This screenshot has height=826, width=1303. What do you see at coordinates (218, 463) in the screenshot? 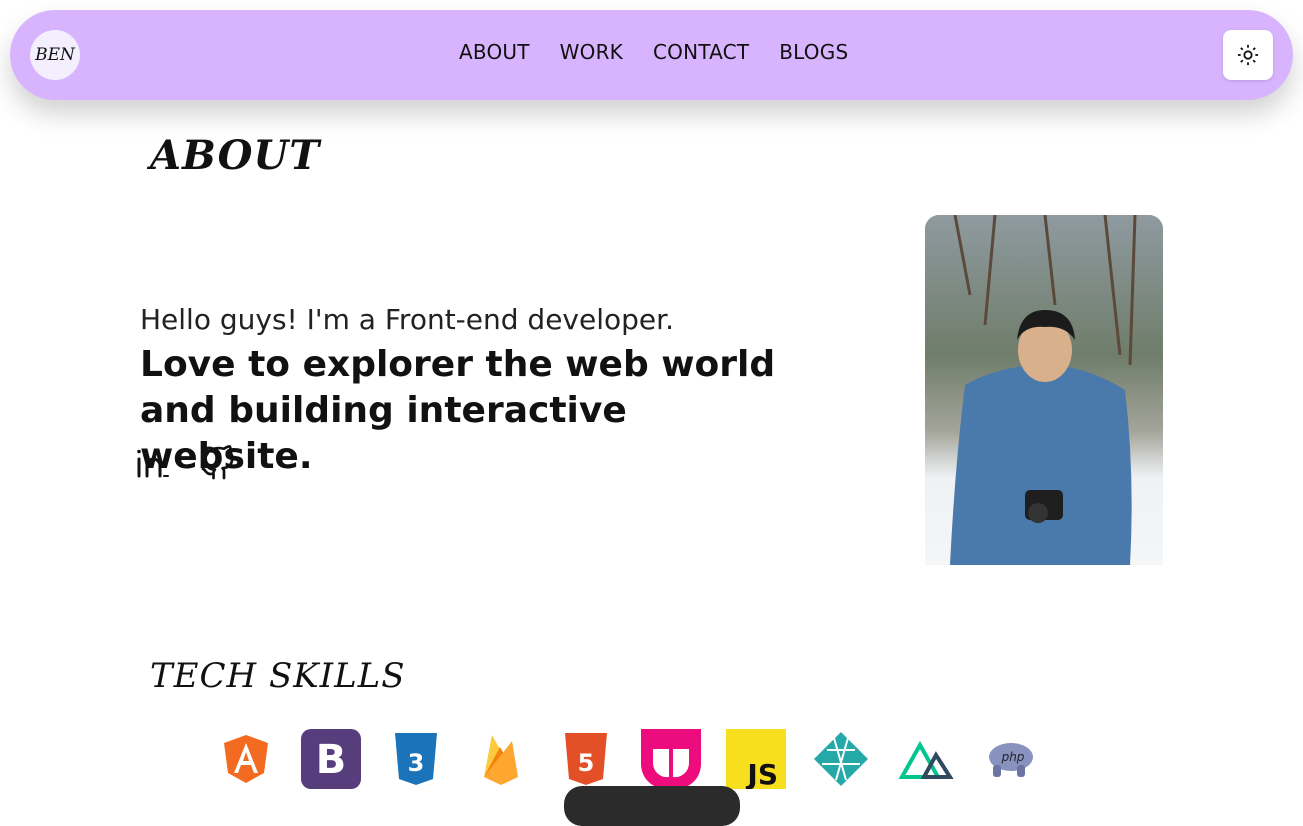
I see `github-icon` at bounding box center [218, 463].